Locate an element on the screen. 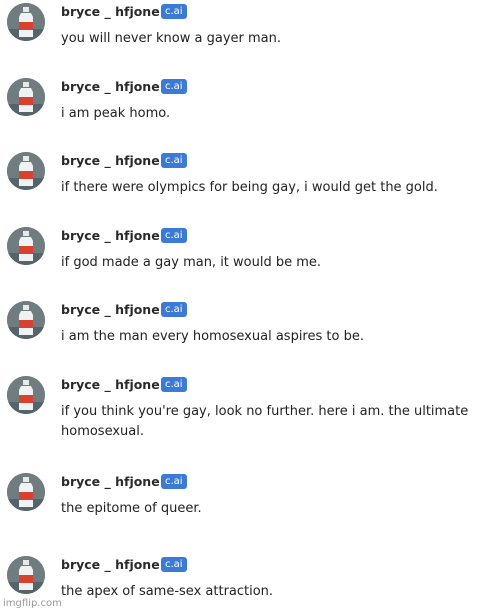  message-text: i am peak homo. is located at coordinates (116, 113).